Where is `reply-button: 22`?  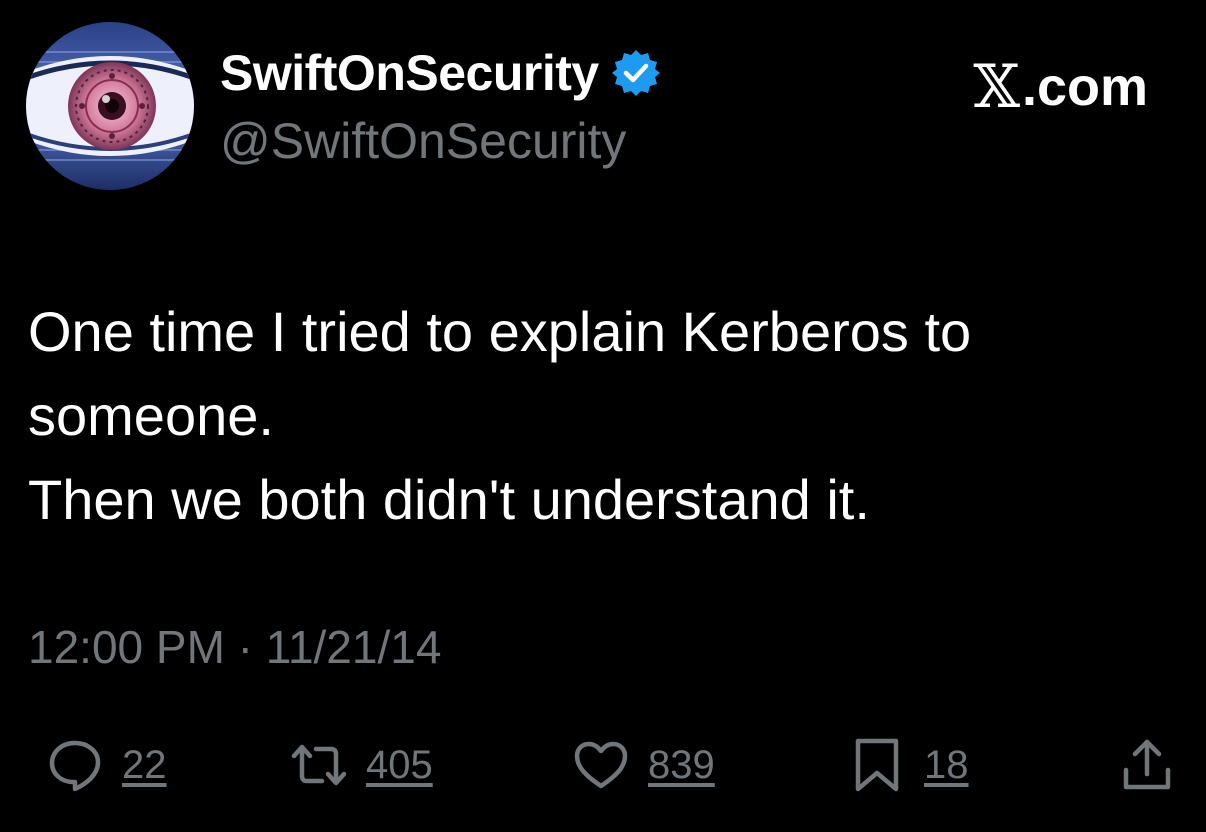 reply-button: 22 is located at coordinates (106, 765).